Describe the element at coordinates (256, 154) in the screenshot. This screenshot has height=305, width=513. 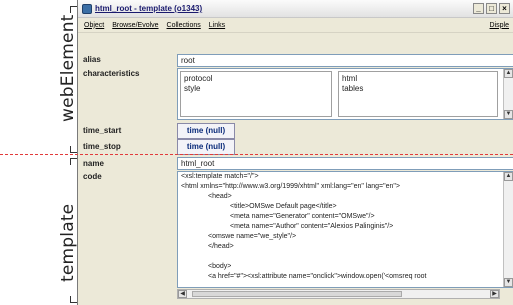
I see `section-divider` at that location.